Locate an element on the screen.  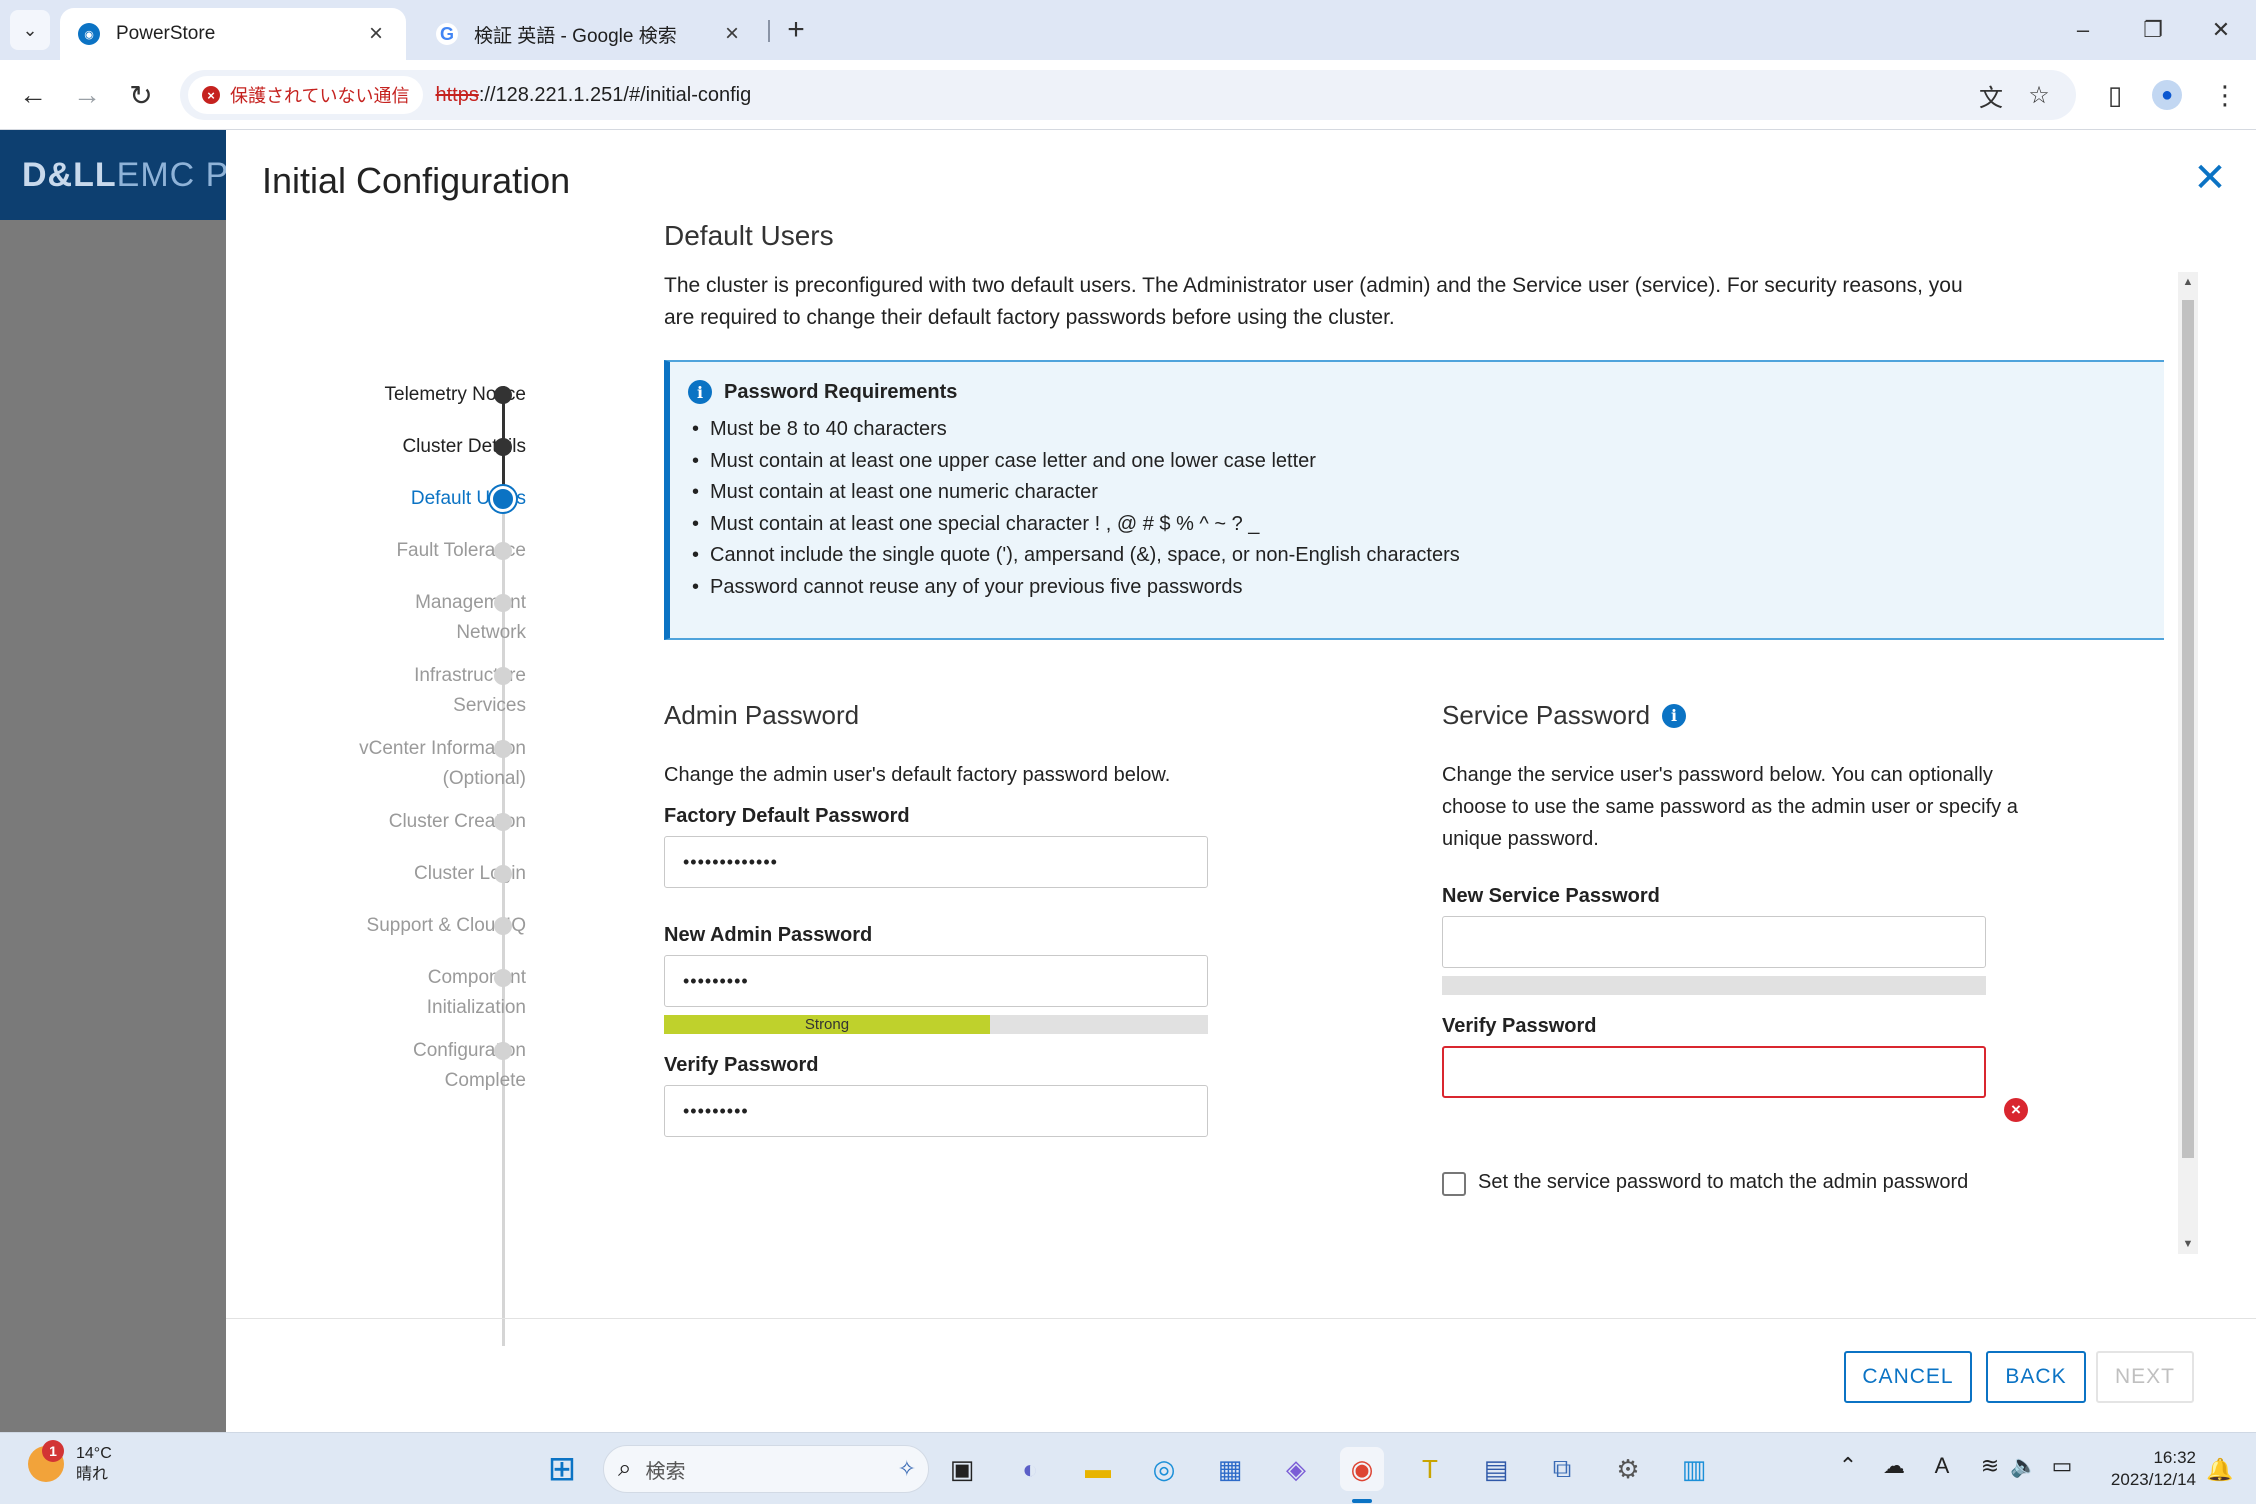
minimize-button: – is located at coordinates (2083, 30).